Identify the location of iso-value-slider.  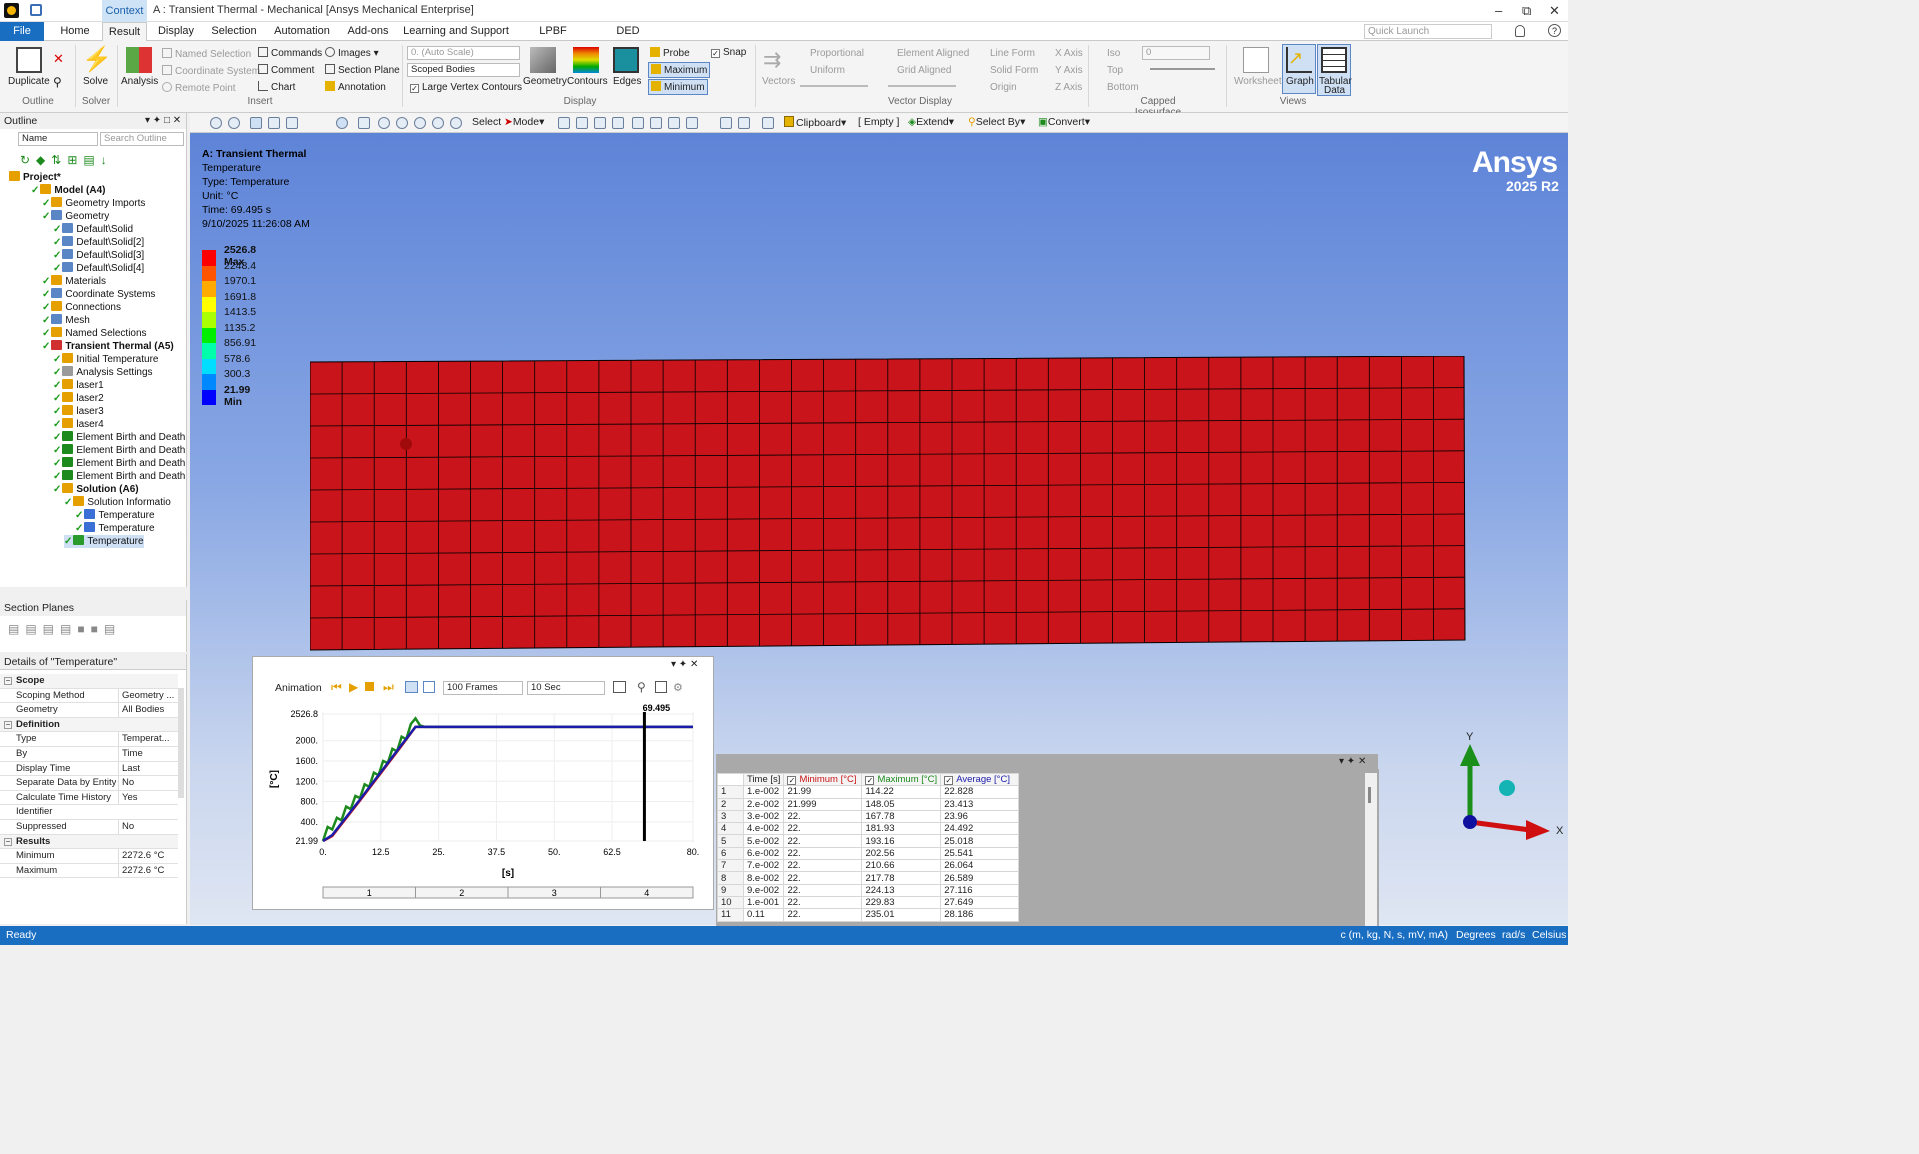
(1182, 69).